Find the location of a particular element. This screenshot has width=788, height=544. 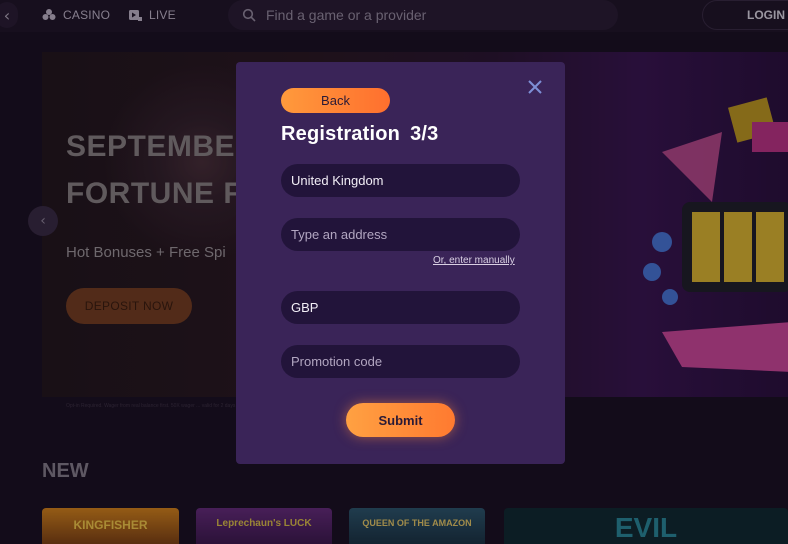

back-button: Back is located at coordinates (335, 100).